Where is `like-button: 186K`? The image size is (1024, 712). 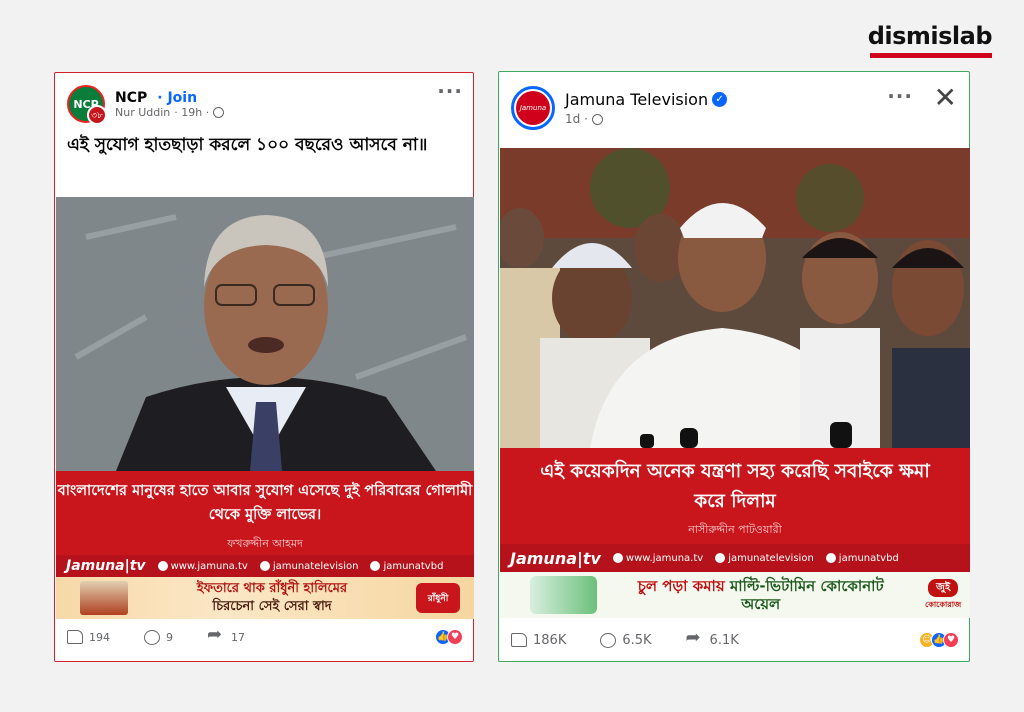
like-button: 186K is located at coordinates (538, 640).